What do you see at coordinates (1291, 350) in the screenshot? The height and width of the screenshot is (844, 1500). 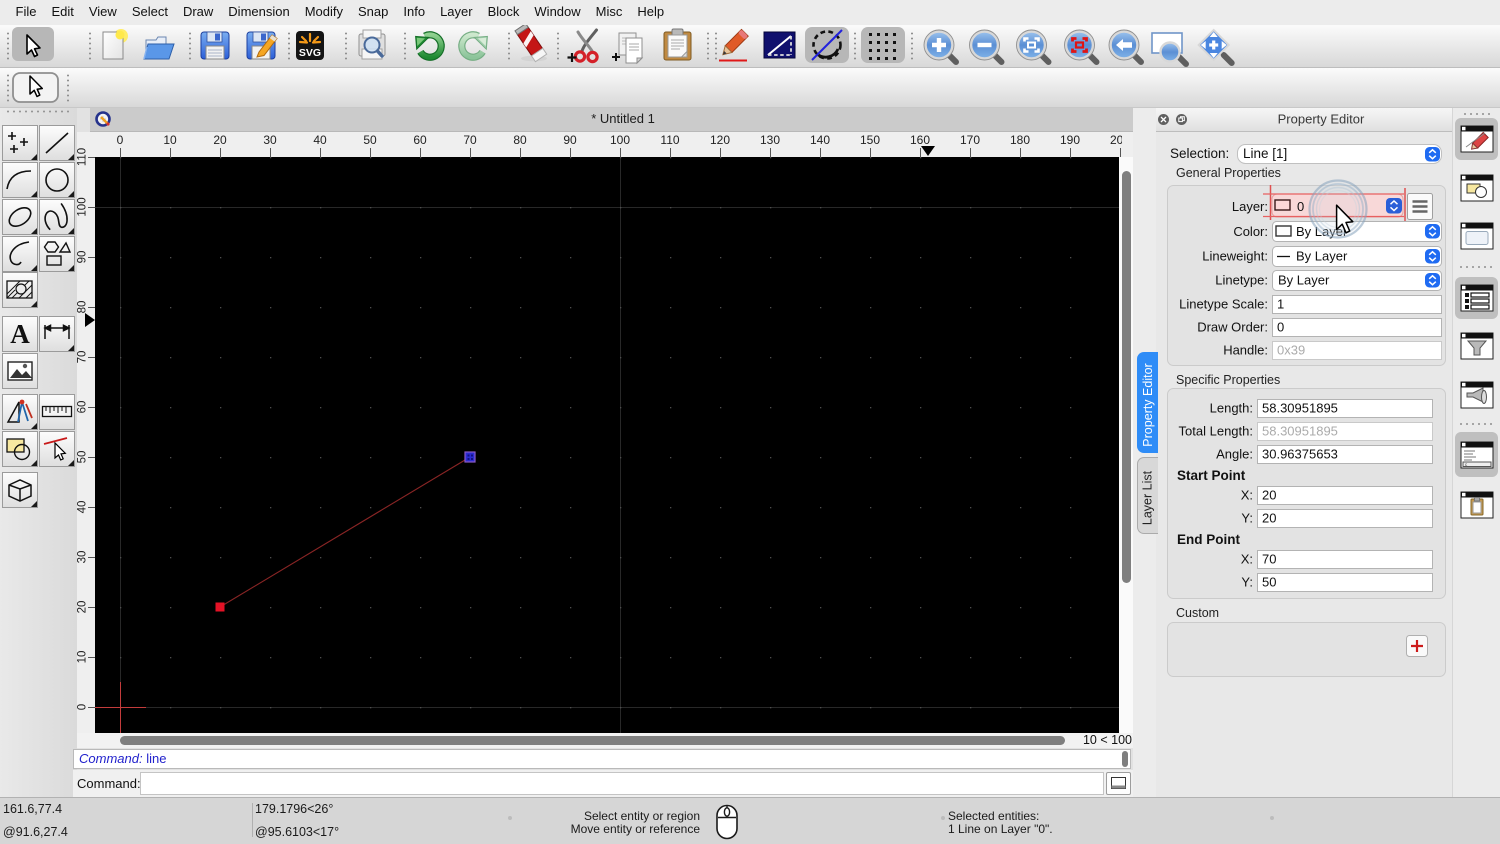 I see `svg-text: 0x39` at bounding box center [1291, 350].